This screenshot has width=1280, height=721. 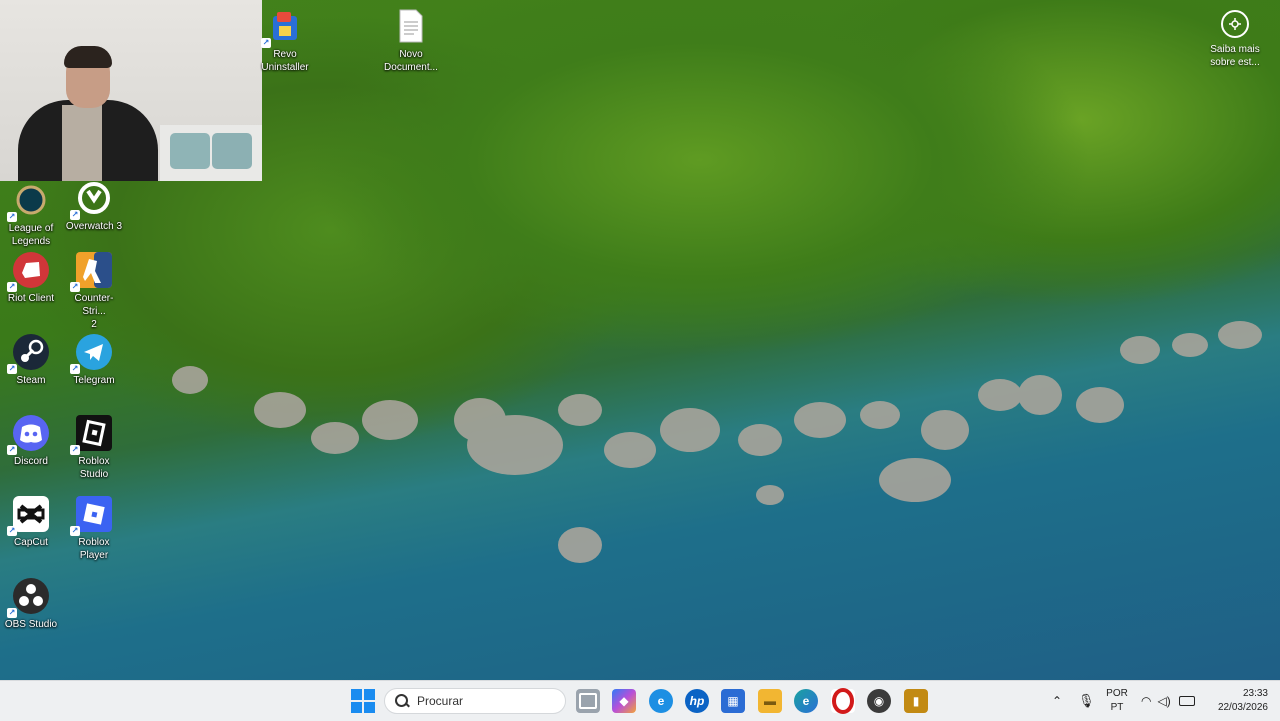 I want to click on desktop-icon-roblox-player: ↗ Roblox Player, so click(x=94, y=528).